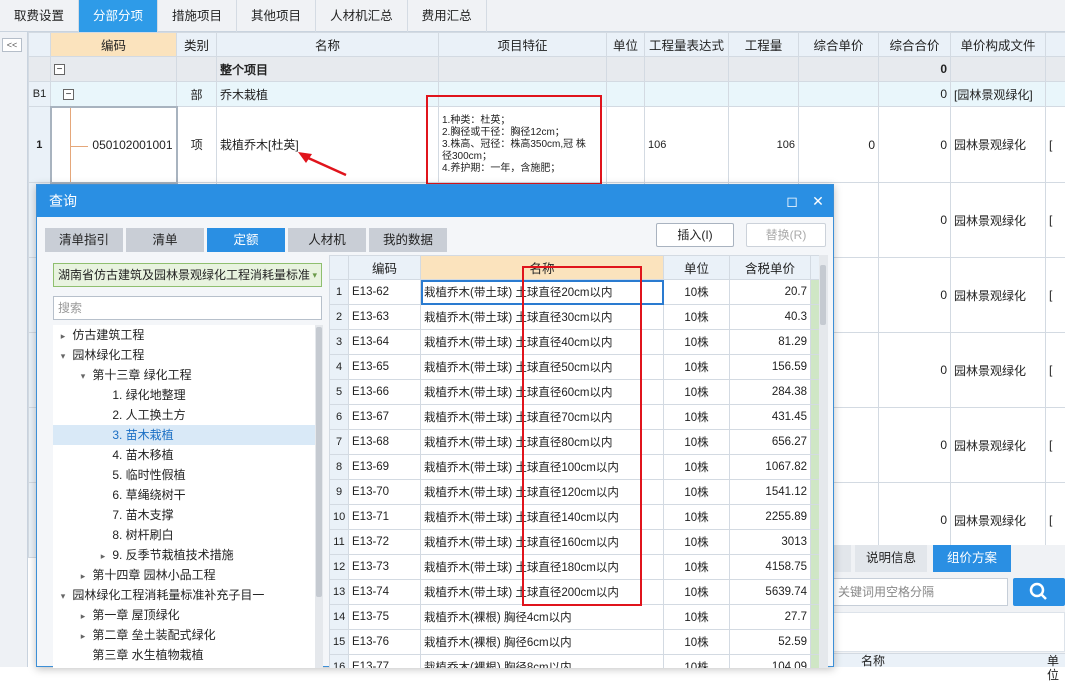 The height and width of the screenshot is (682, 1065). What do you see at coordinates (408, 240) in the screenshot?
I see `tab-my-data: 我的数据` at bounding box center [408, 240].